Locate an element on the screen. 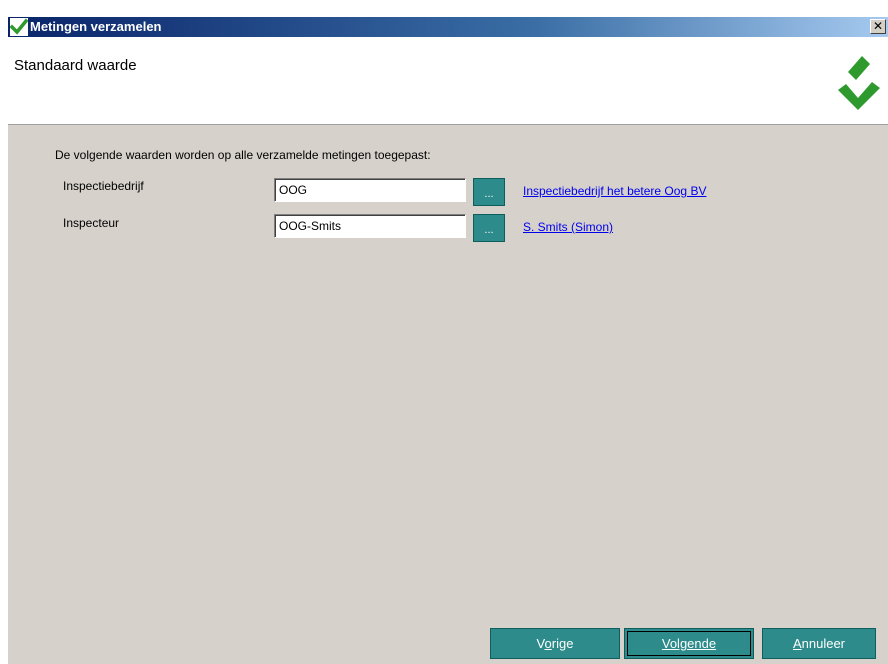 The height and width of the screenshot is (664, 888). checkmark-logo-icon is located at coordinates (859, 83).